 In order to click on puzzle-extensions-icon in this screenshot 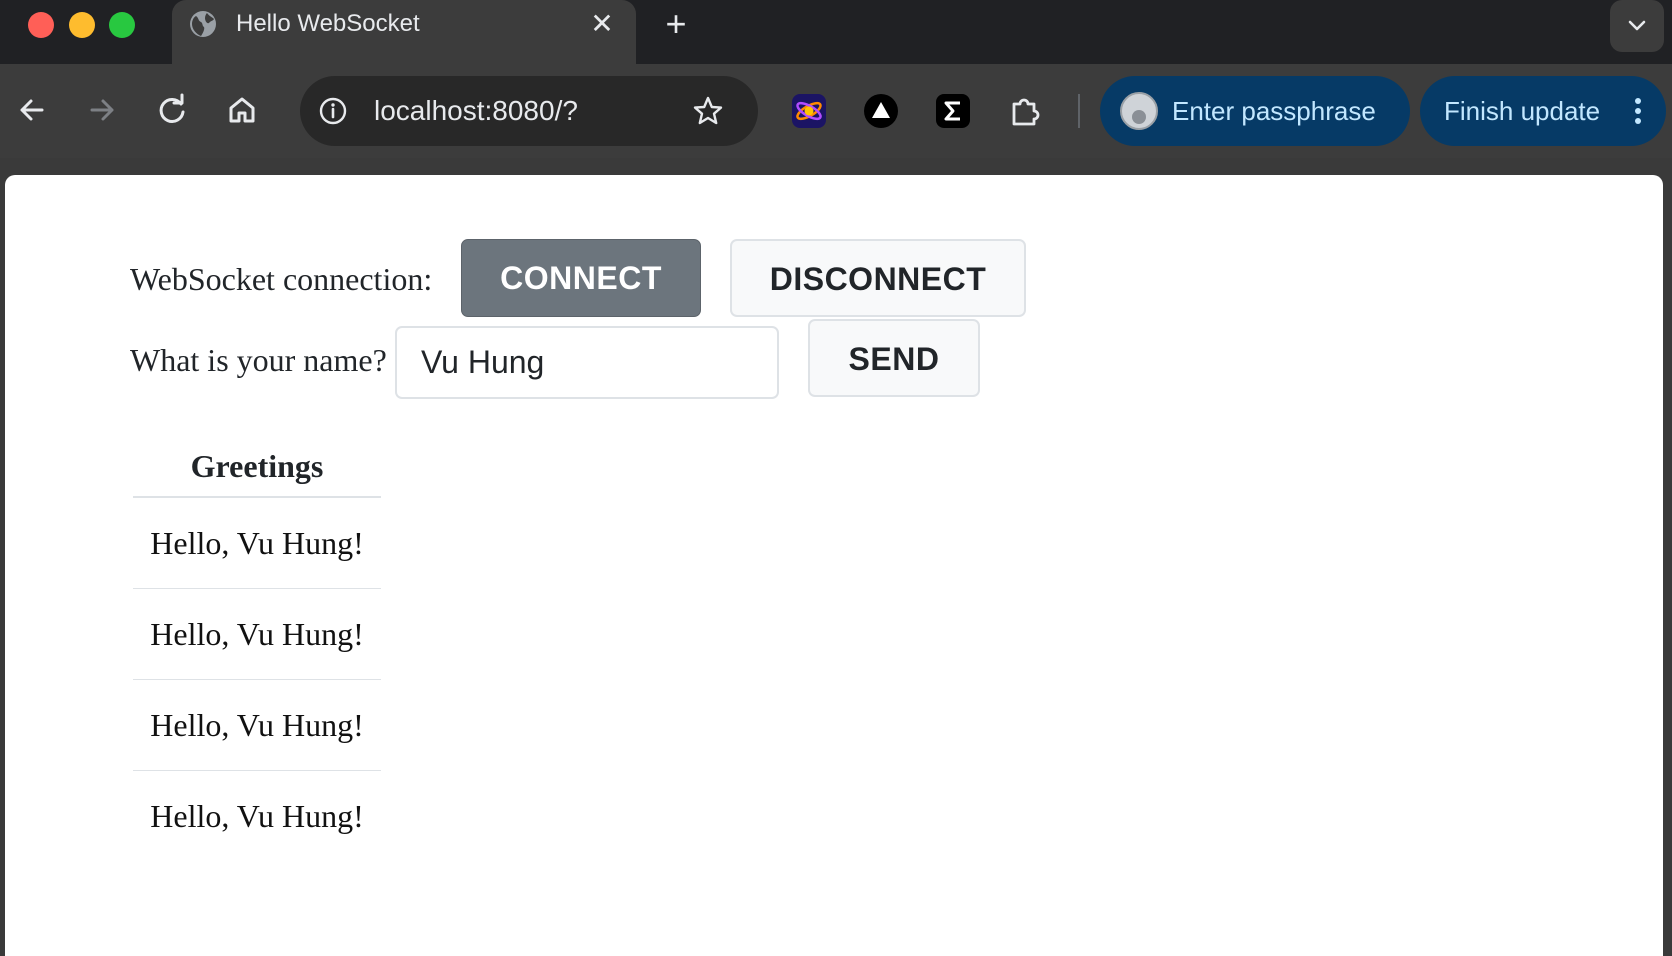, I will do `click(1025, 111)`.